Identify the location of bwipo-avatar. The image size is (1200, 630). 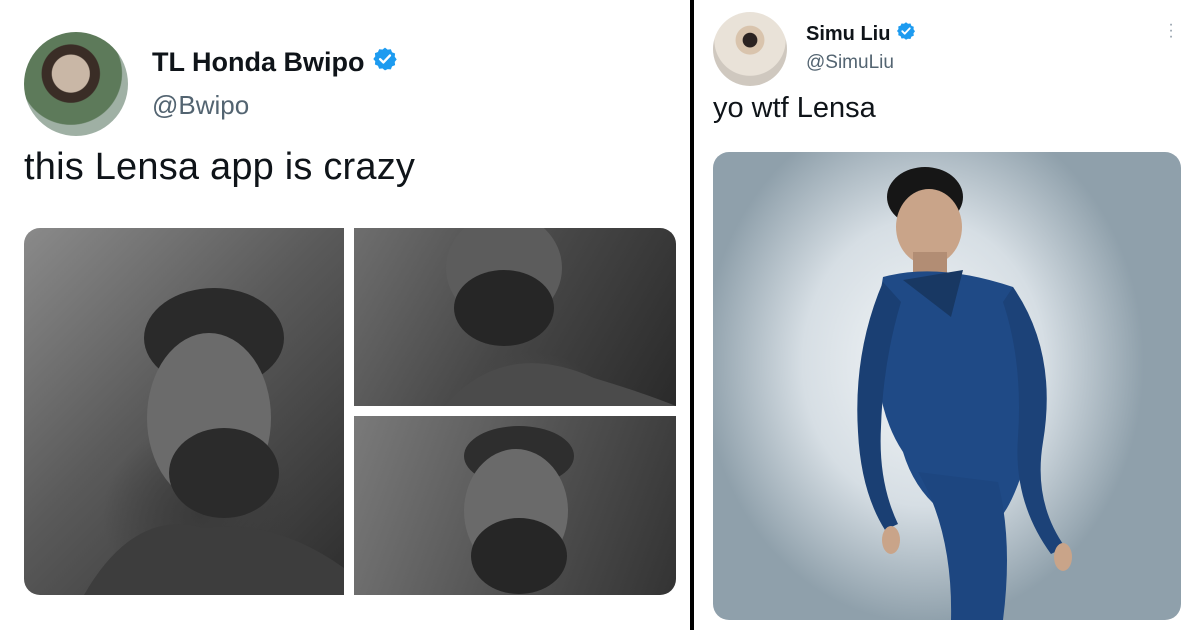
(76, 84).